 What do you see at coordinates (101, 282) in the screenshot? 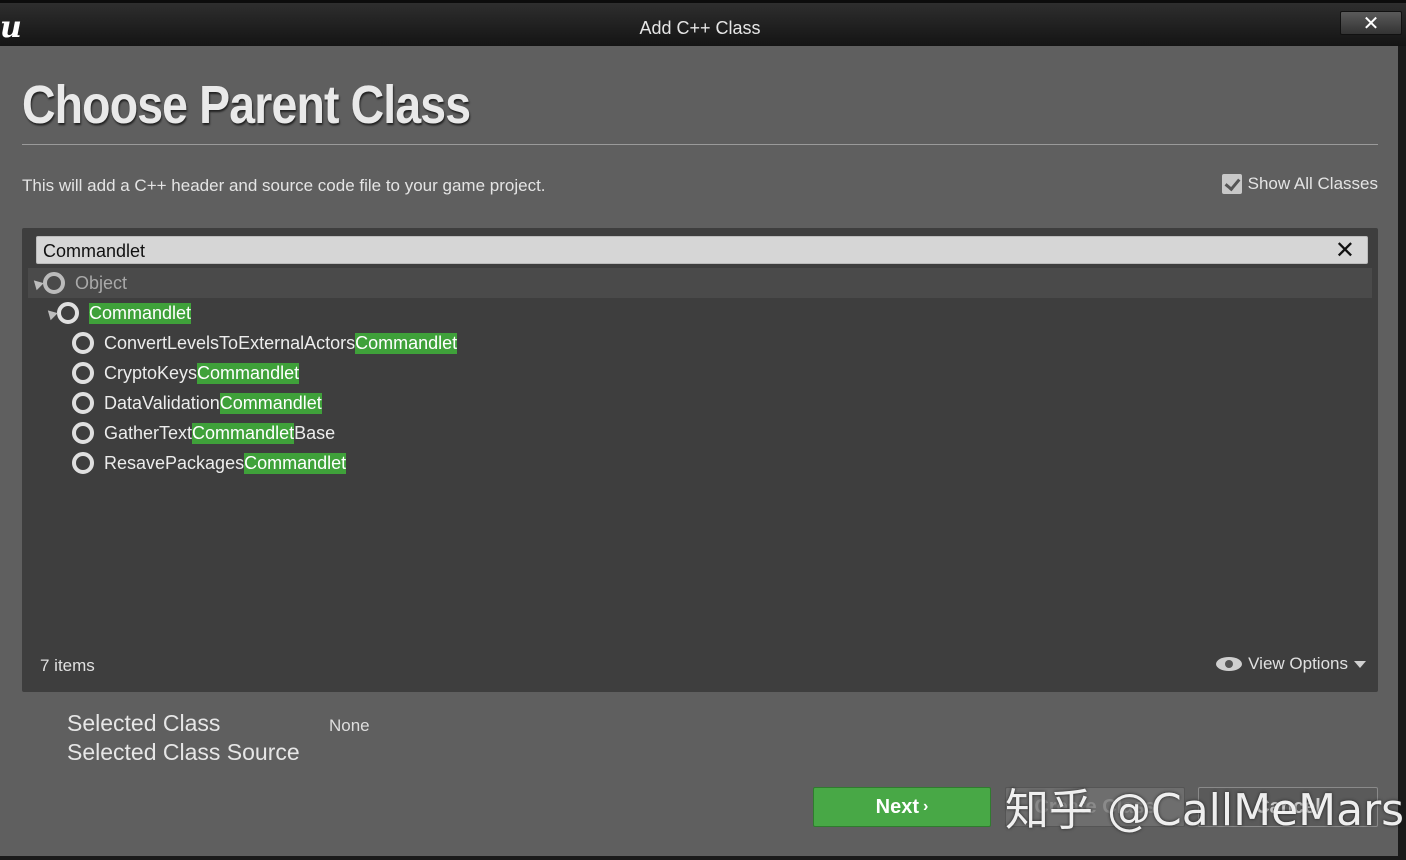
I see `tree-row-label: Object` at bounding box center [101, 282].